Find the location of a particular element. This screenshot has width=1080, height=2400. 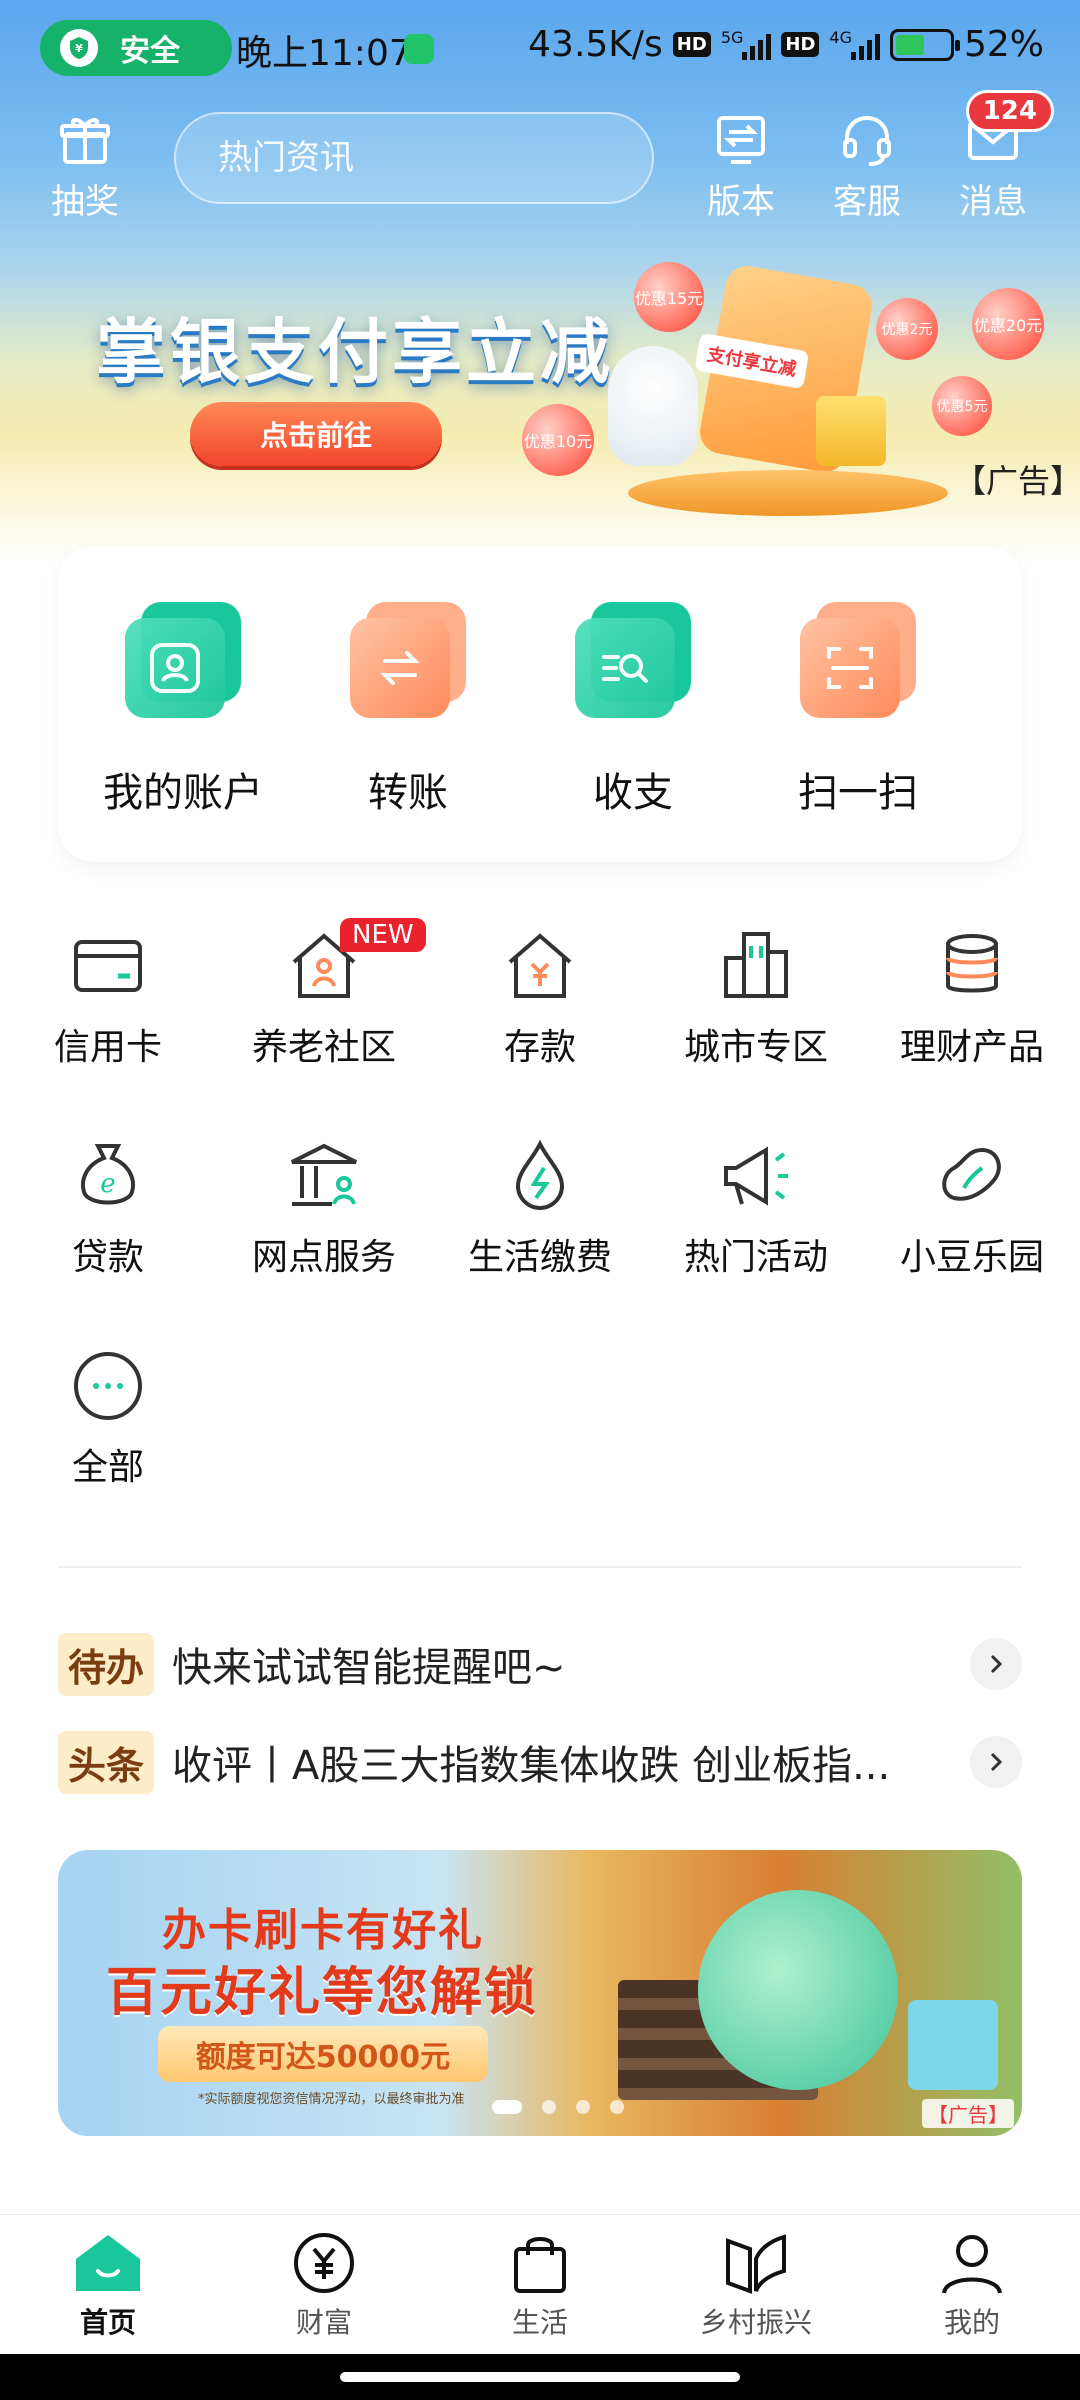

coupon-balloon: 优惠2元 is located at coordinates (907, 329).